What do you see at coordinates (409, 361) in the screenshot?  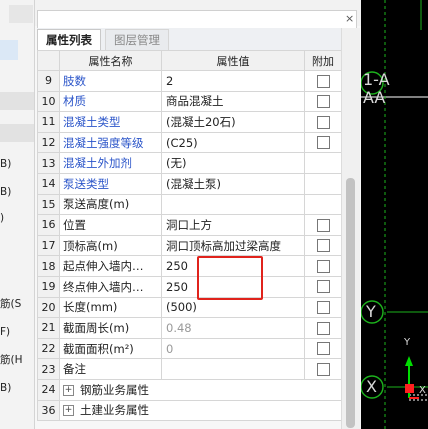 I see `ucs-y-arrow` at bounding box center [409, 361].